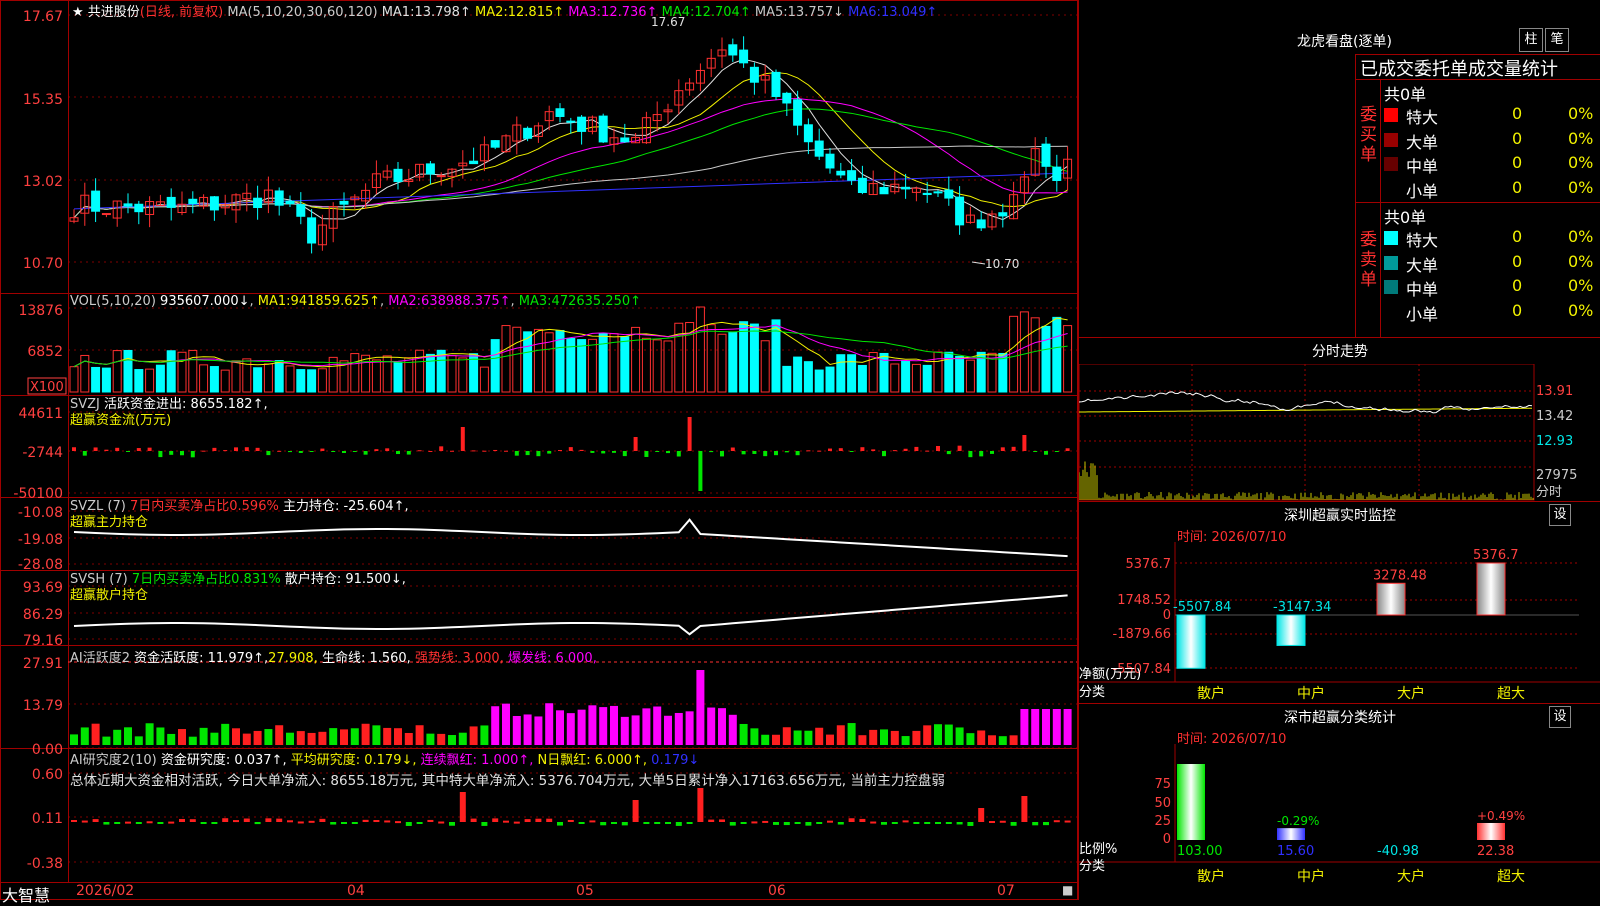 This screenshot has width=1600, height=906. What do you see at coordinates (26, 894) in the screenshot?
I see `brand-label: 大智慧` at bounding box center [26, 894].